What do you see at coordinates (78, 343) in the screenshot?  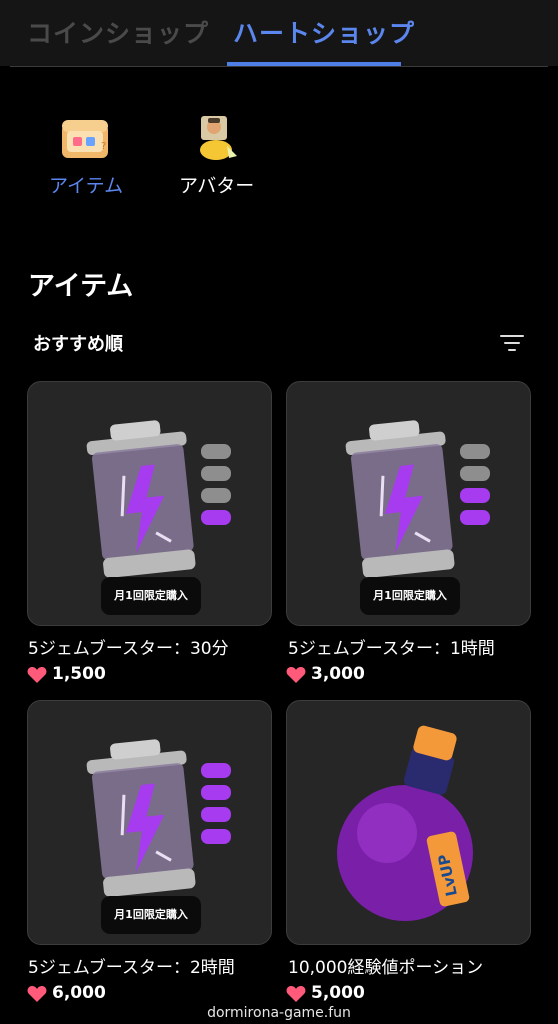 I see `sort-order-button: おすすめ順` at bounding box center [78, 343].